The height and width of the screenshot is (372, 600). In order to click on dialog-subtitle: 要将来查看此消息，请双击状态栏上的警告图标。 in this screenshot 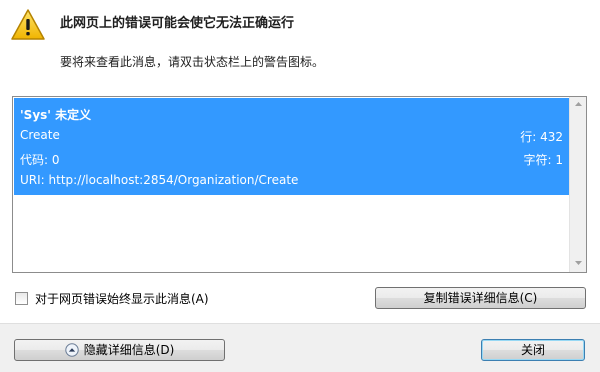, I will do `click(192, 62)`.